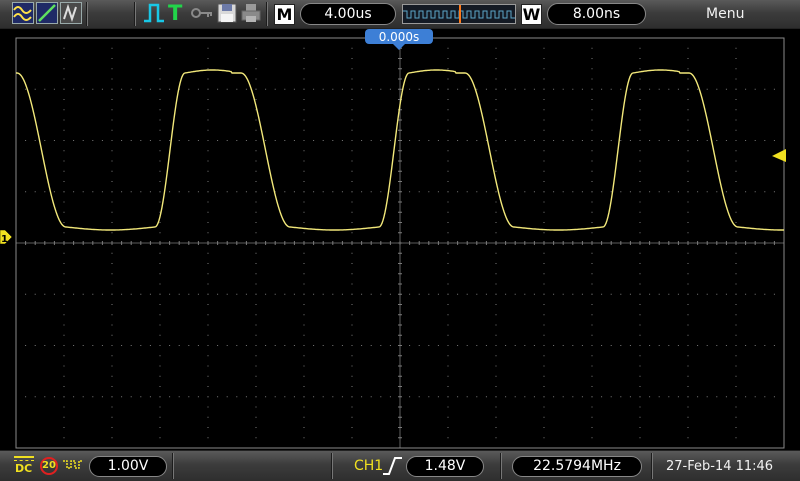 The height and width of the screenshot is (481, 800). What do you see at coordinates (227, 13) in the screenshot?
I see `save-disk-icon` at bounding box center [227, 13].